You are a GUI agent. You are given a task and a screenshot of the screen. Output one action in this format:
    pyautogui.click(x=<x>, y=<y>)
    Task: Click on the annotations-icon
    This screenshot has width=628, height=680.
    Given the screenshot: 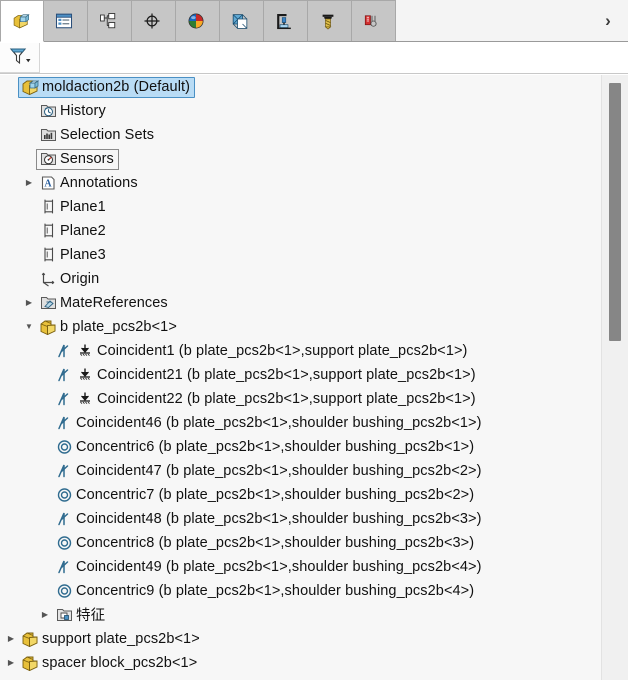 What is the action you would take?
    pyautogui.click(x=48, y=183)
    